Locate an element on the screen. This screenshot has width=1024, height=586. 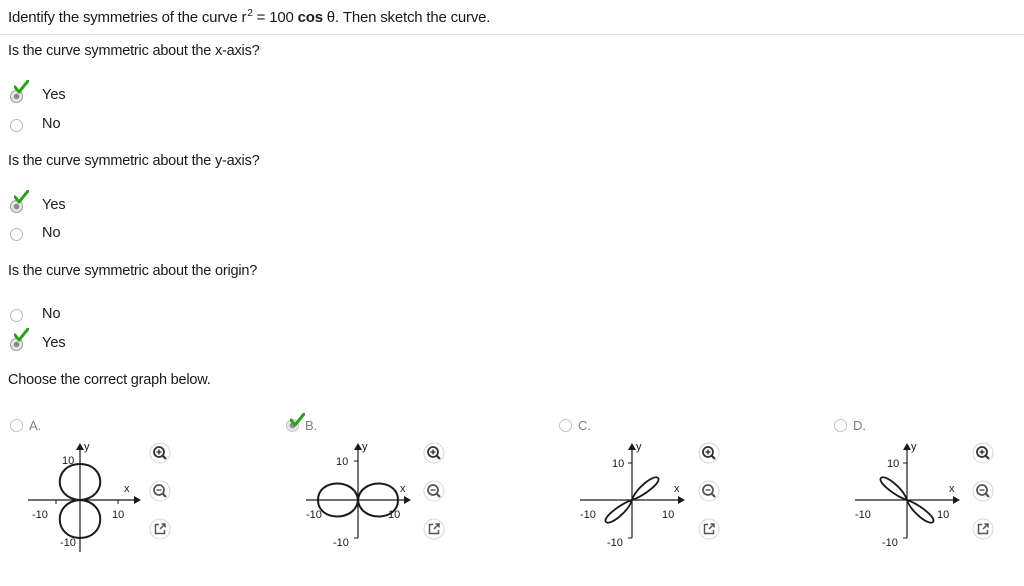
prompt-cos: cos is located at coordinates (310, 17).